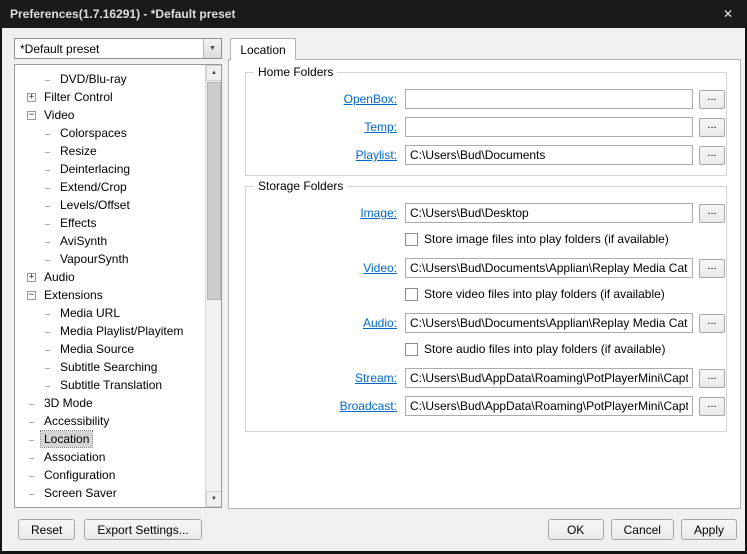  What do you see at coordinates (110, 277) in the screenshot?
I see `tree-item: + Audio` at bounding box center [110, 277].